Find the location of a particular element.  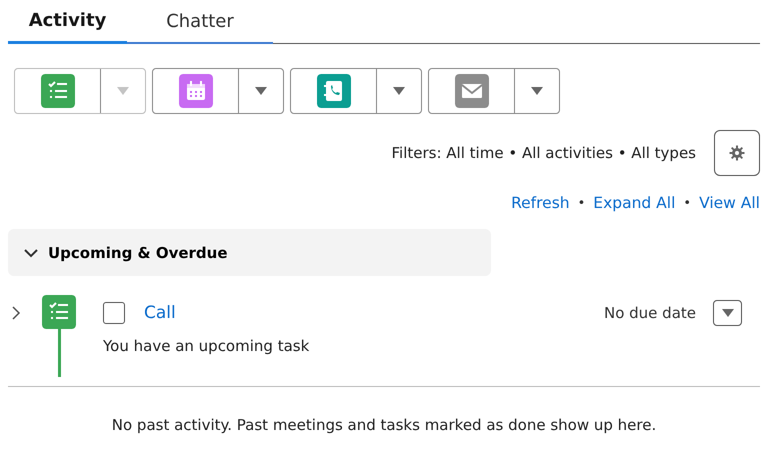

due-date: No due date is located at coordinates (650, 313).